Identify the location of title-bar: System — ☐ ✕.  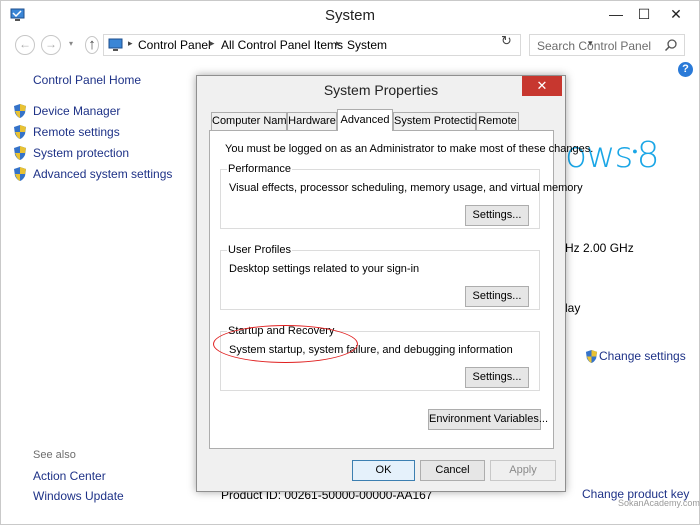
(350, 16).